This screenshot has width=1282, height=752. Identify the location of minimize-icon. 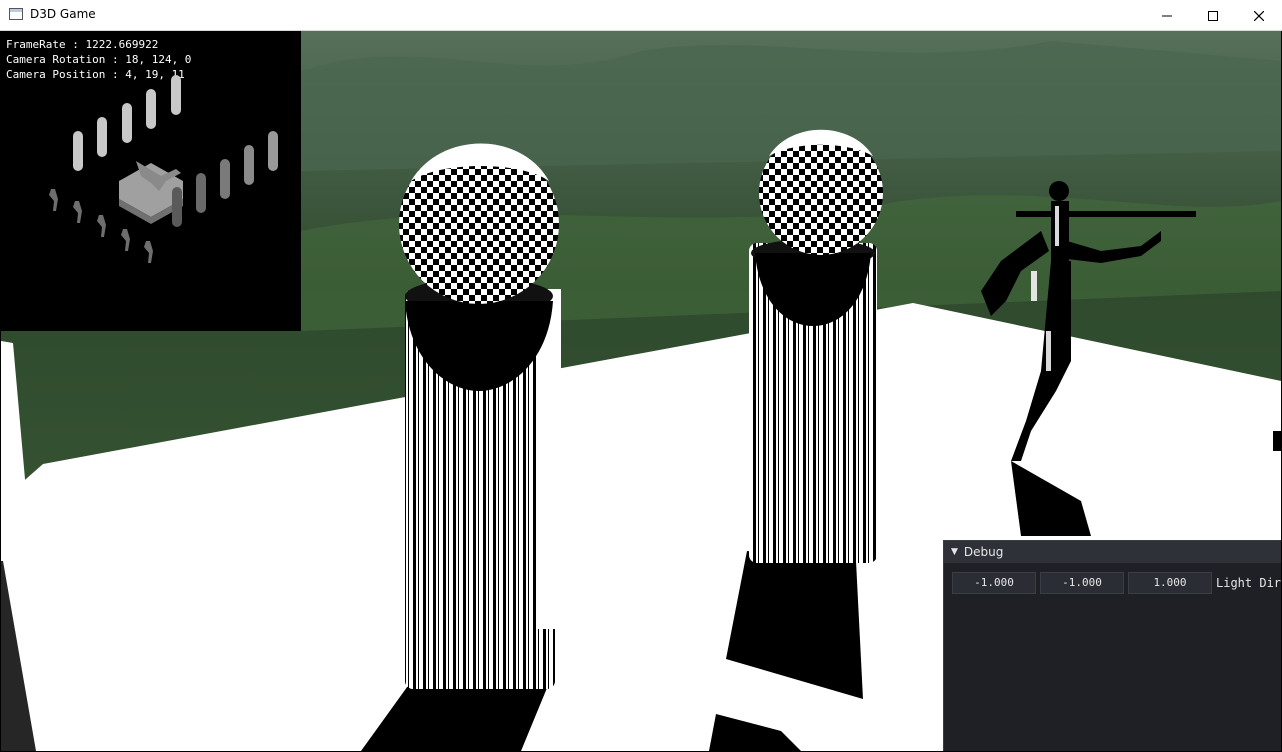
(1167, 15).